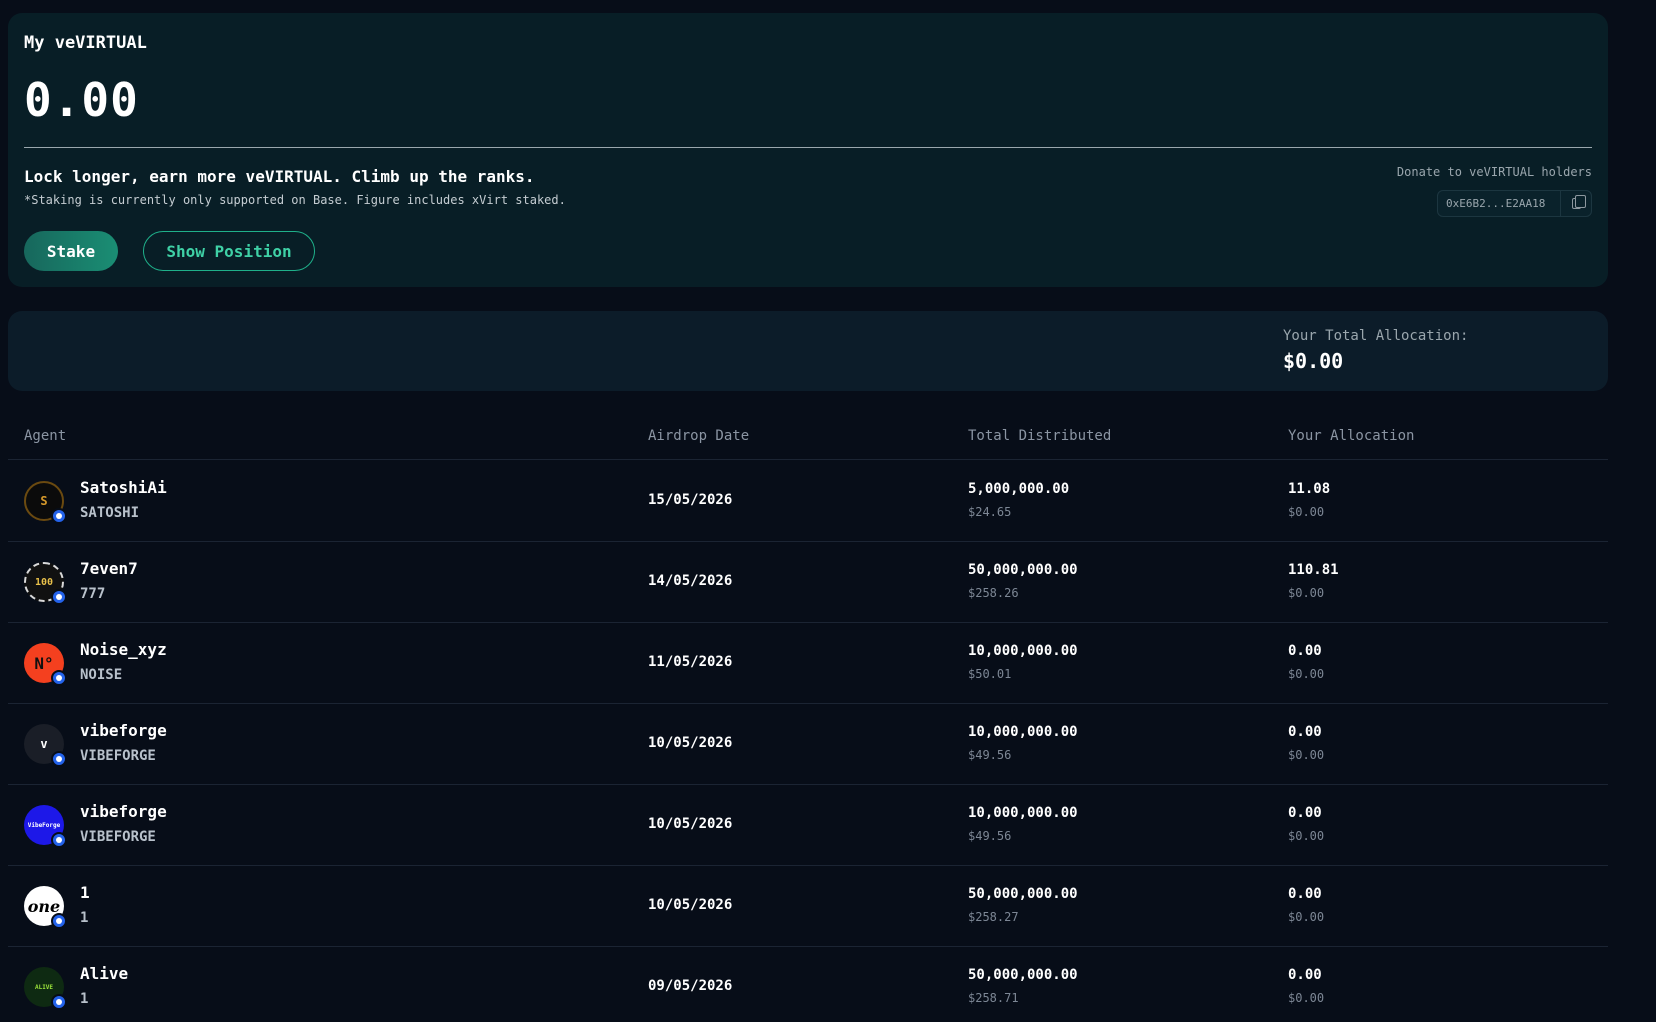  Describe the element at coordinates (123, 649) in the screenshot. I see `agent-name: Noise_xyz` at that location.